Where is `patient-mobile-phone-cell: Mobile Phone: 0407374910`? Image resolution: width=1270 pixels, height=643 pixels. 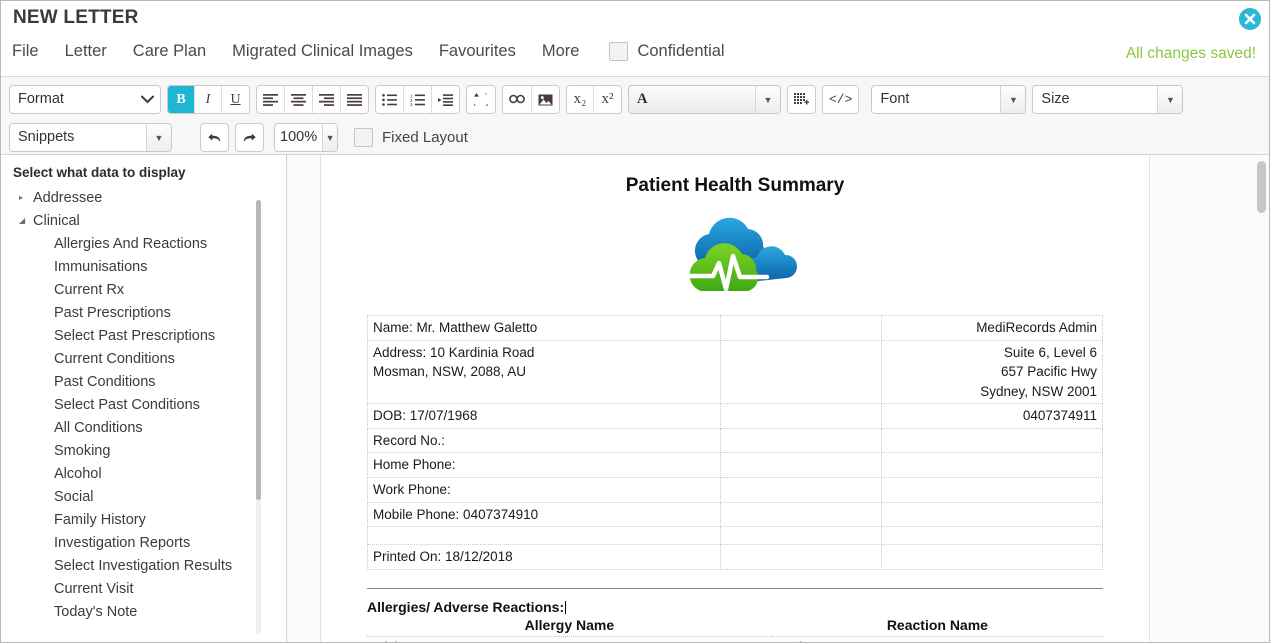
patient-mobile-phone-cell: Mobile Phone: 0407374910 is located at coordinates (544, 514).